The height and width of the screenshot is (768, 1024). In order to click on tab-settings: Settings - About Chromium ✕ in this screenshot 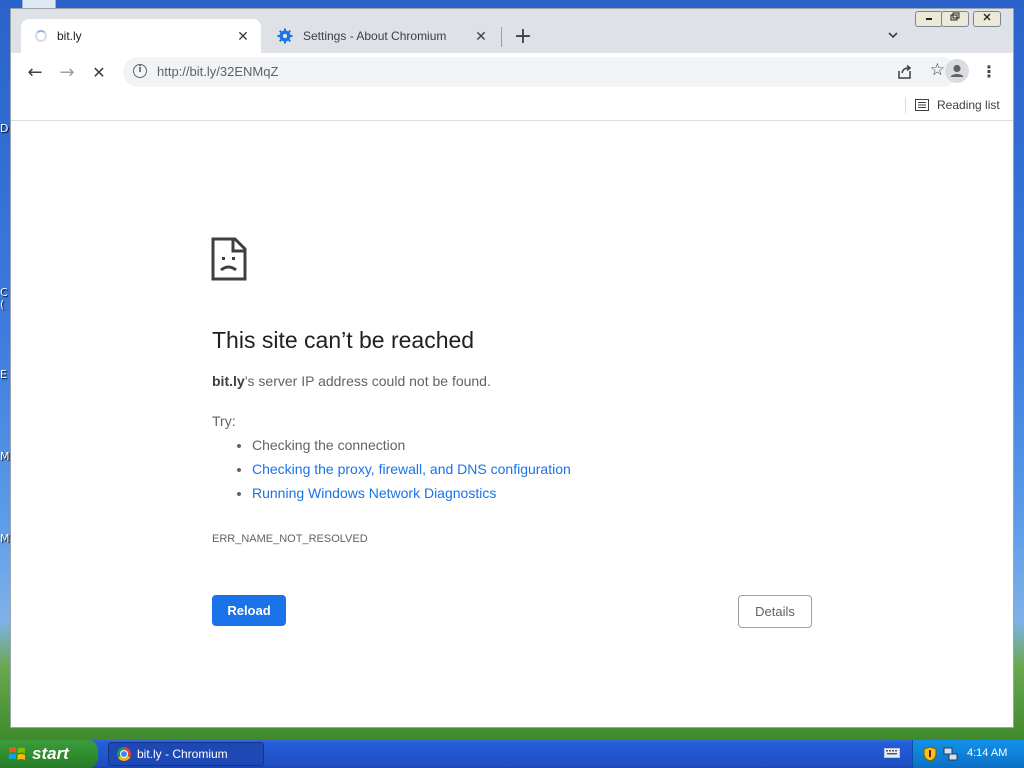, I will do `click(381, 36)`.